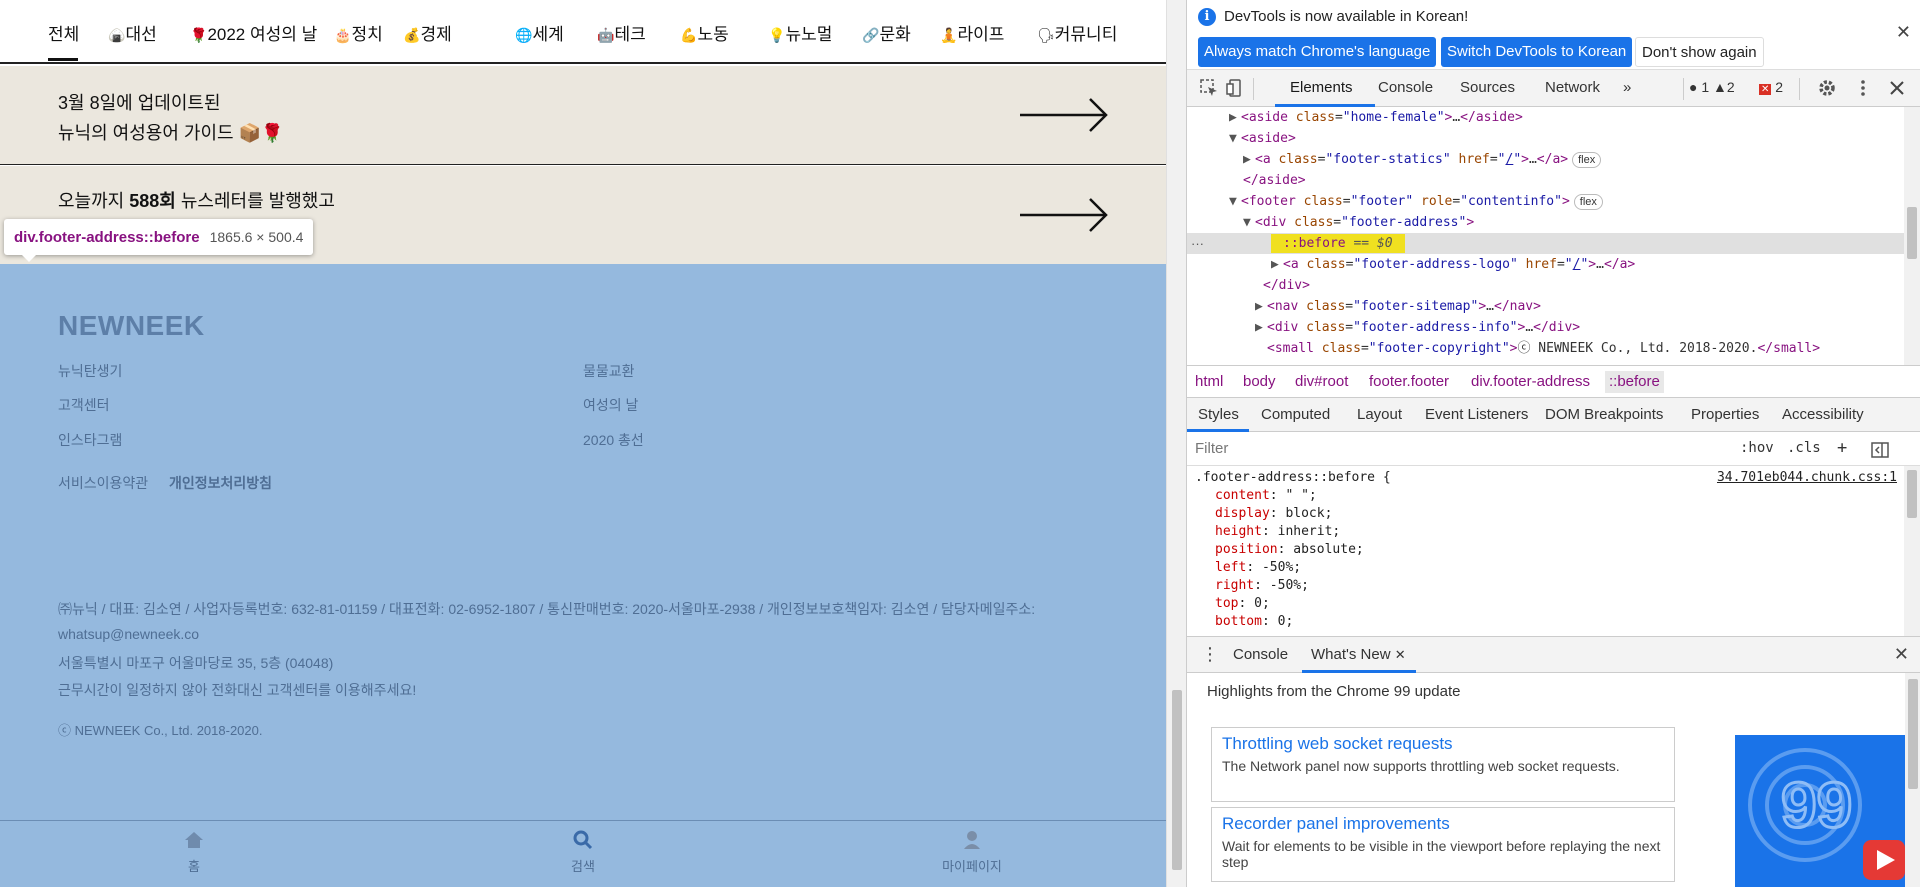  What do you see at coordinates (1258, 567) in the screenshot?
I see `css-declaration: left: -50%;` at bounding box center [1258, 567].